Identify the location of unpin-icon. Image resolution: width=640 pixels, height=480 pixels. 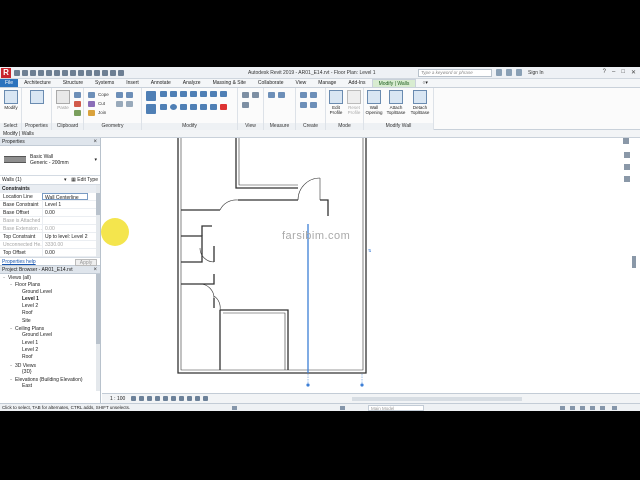
(213, 107).